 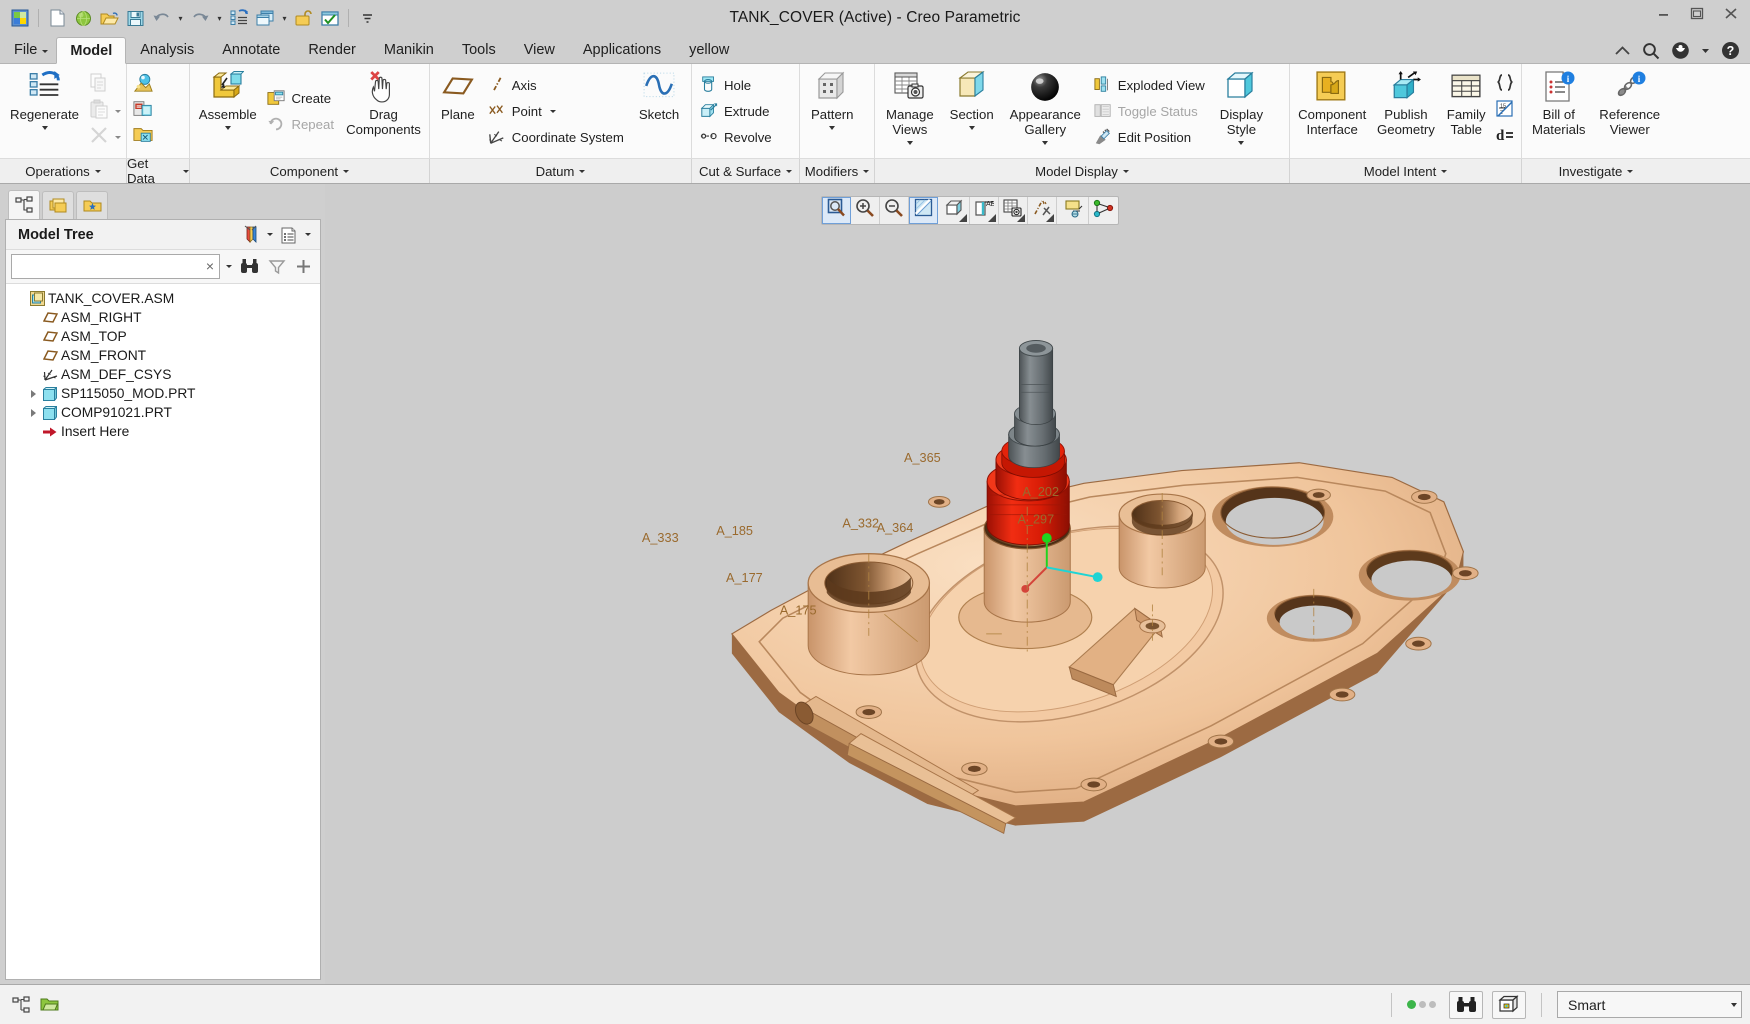 I want to click on unlock-icon, so click(x=304, y=18).